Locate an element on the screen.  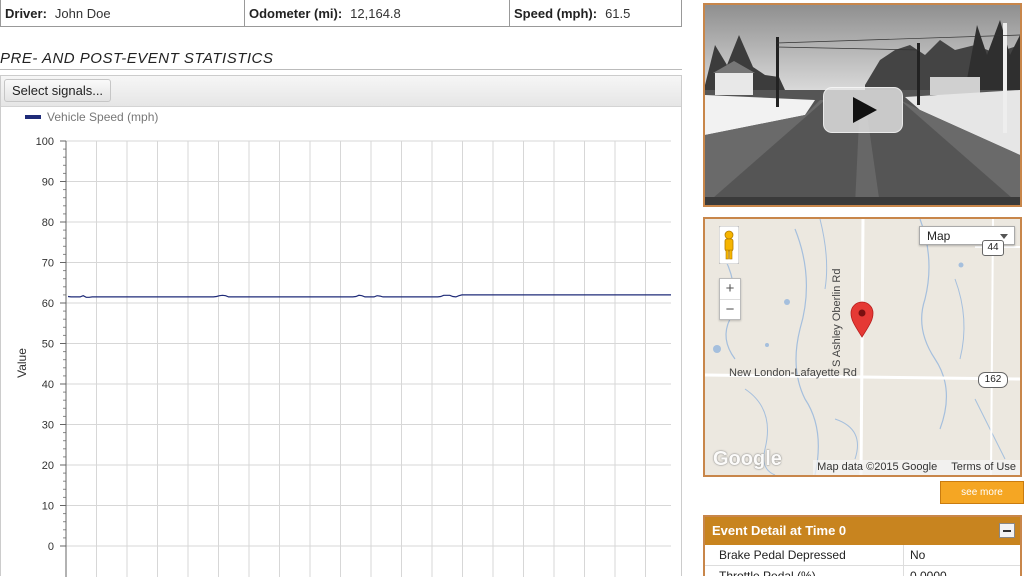
detail-value: 0.0000 is located at coordinates (961, 570).